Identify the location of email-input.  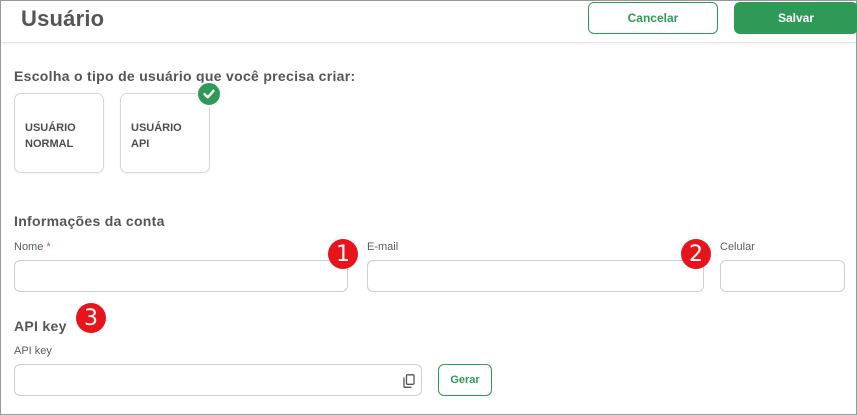
(535, 276).